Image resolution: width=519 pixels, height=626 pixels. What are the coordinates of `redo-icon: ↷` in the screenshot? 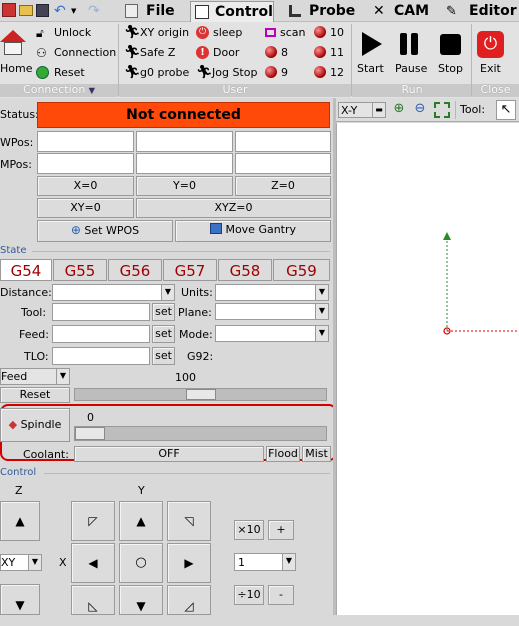 It's located at (94, 11).